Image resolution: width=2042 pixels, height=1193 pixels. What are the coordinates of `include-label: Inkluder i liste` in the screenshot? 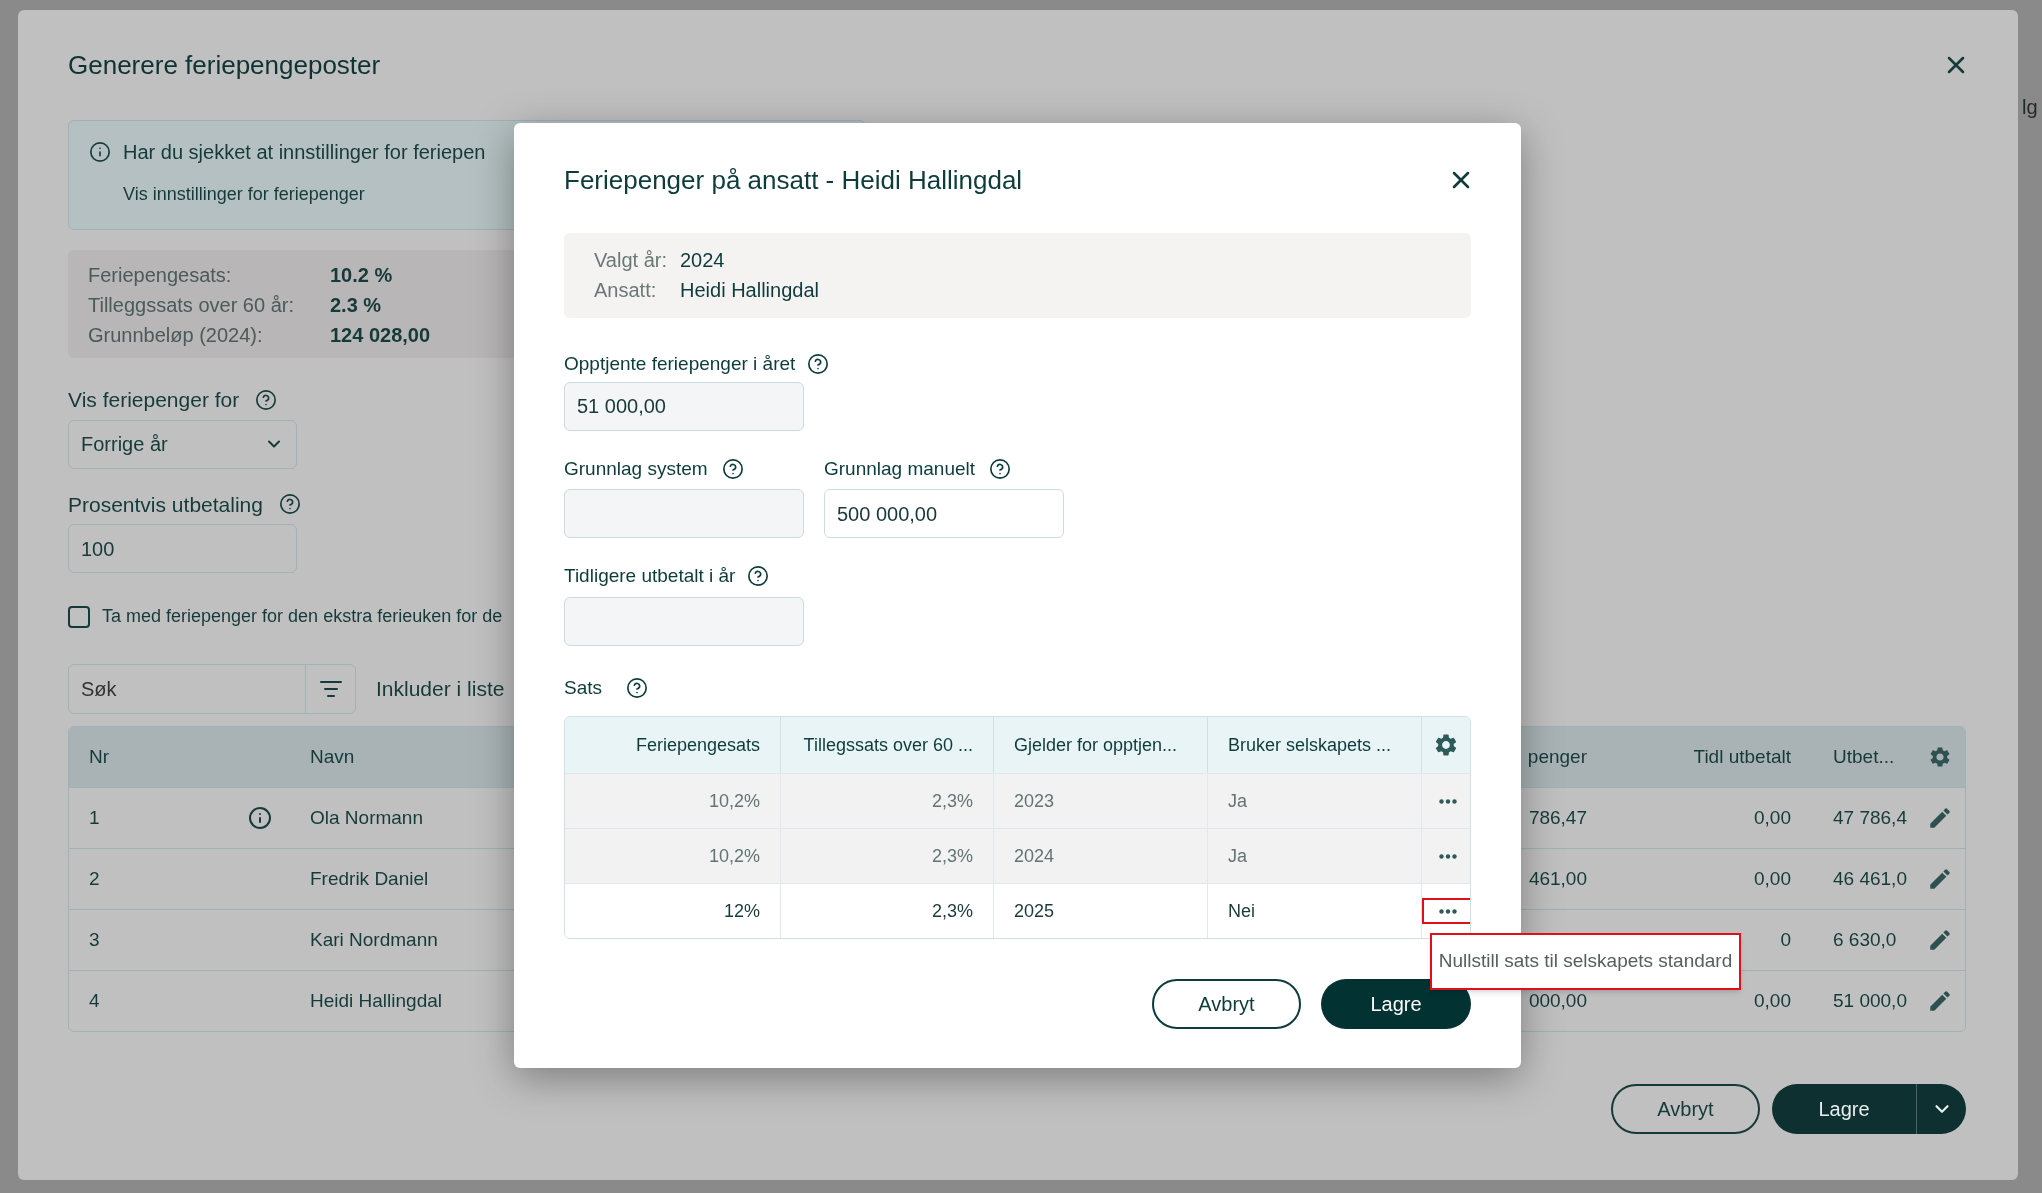 It's located at (440, 689).